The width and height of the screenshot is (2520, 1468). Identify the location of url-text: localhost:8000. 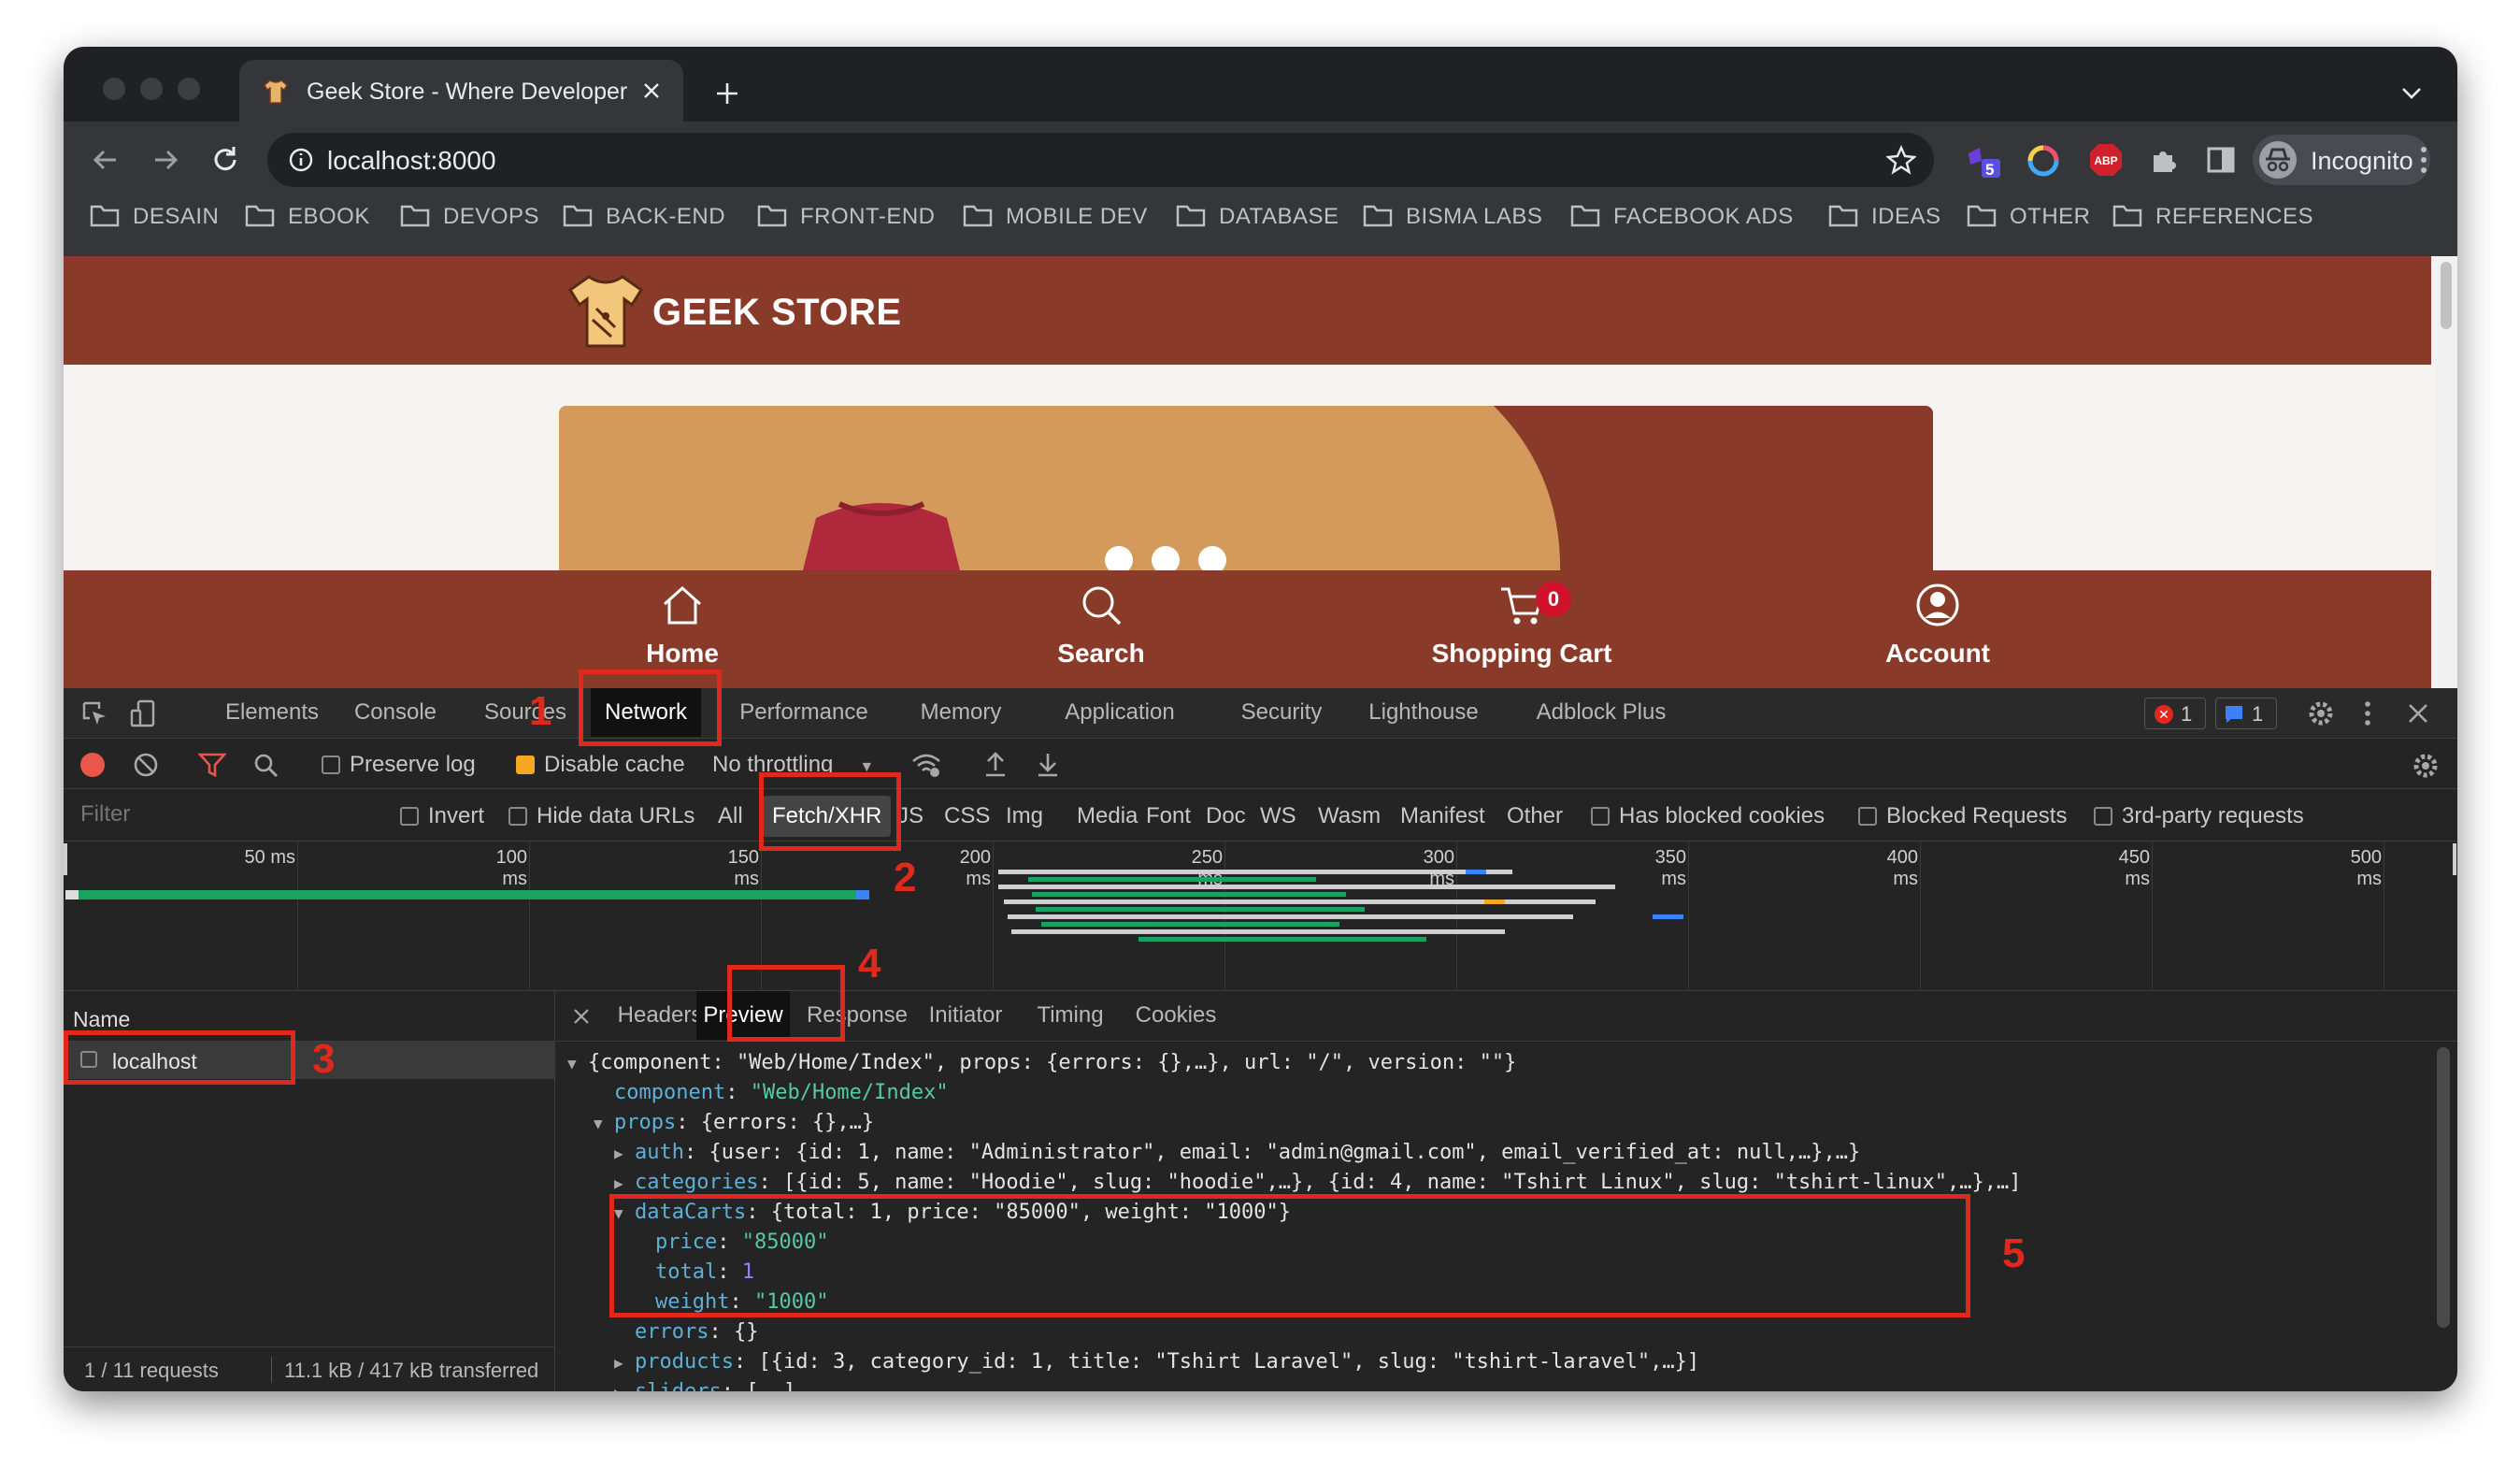
(411, 161).